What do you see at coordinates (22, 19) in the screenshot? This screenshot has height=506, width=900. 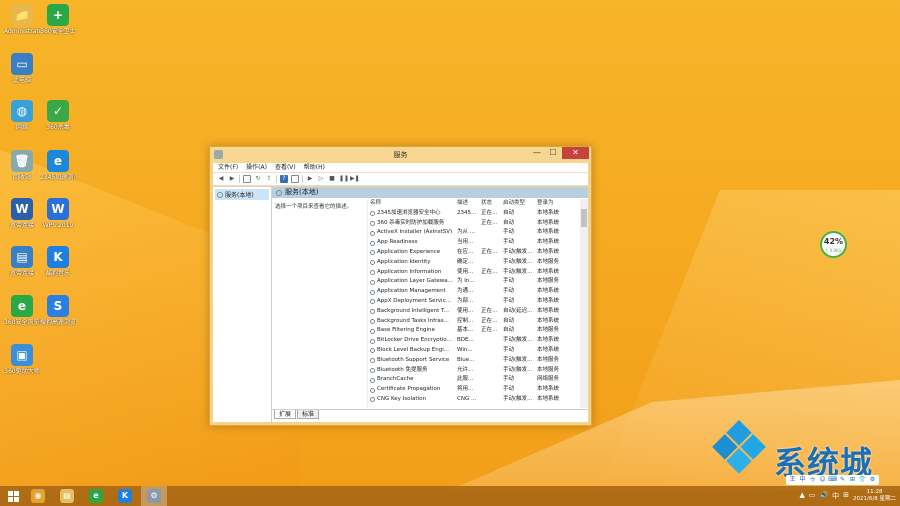 I see `desktop-icon: 📁 Administrator` at bounding box center [22, 19].